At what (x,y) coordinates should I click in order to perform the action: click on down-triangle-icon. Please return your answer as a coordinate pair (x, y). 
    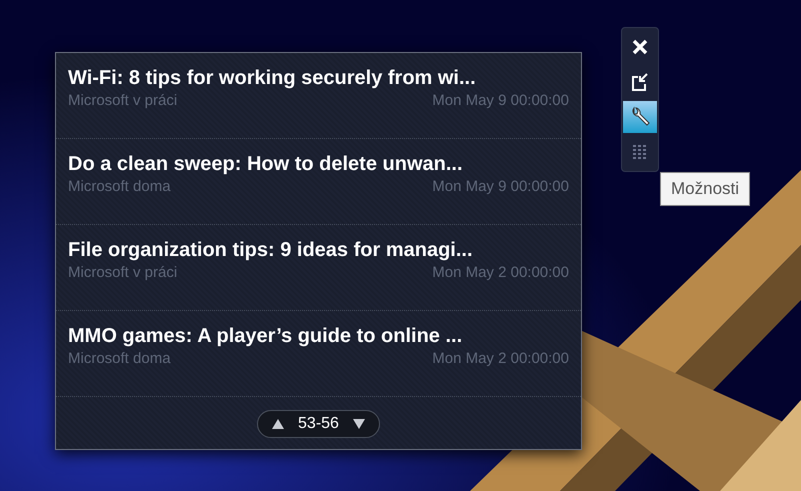
    Looking at the image, I should click on (358, 424).